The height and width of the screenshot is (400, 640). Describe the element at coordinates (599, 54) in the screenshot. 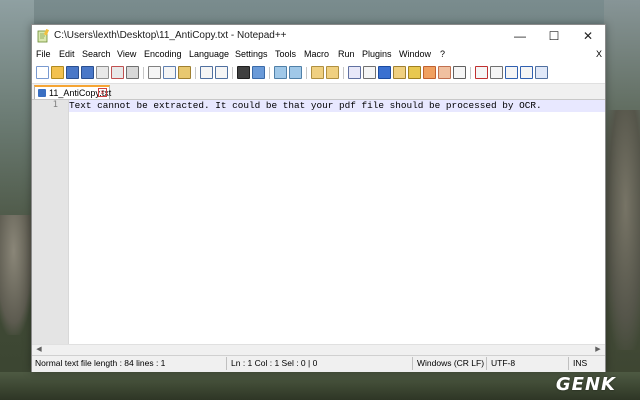

I see `close-document-button: X` at that location.